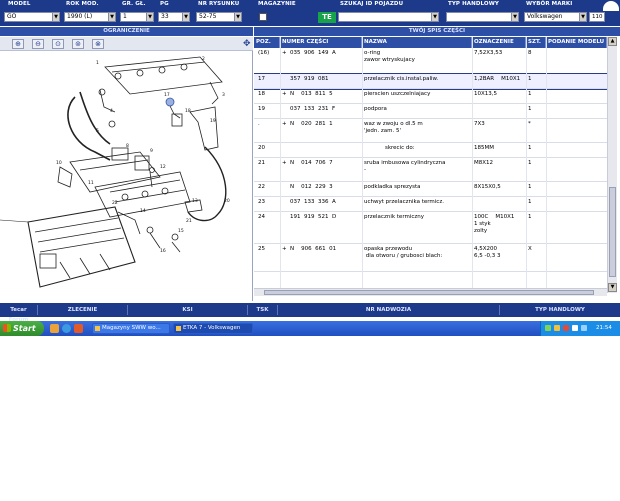 The width and height of the screenshot is (620, 501). Describe the element at coordinates (404, 202) in the screenshot. I see `cell-name: uchwyt przelacznika termicz.` at that location.